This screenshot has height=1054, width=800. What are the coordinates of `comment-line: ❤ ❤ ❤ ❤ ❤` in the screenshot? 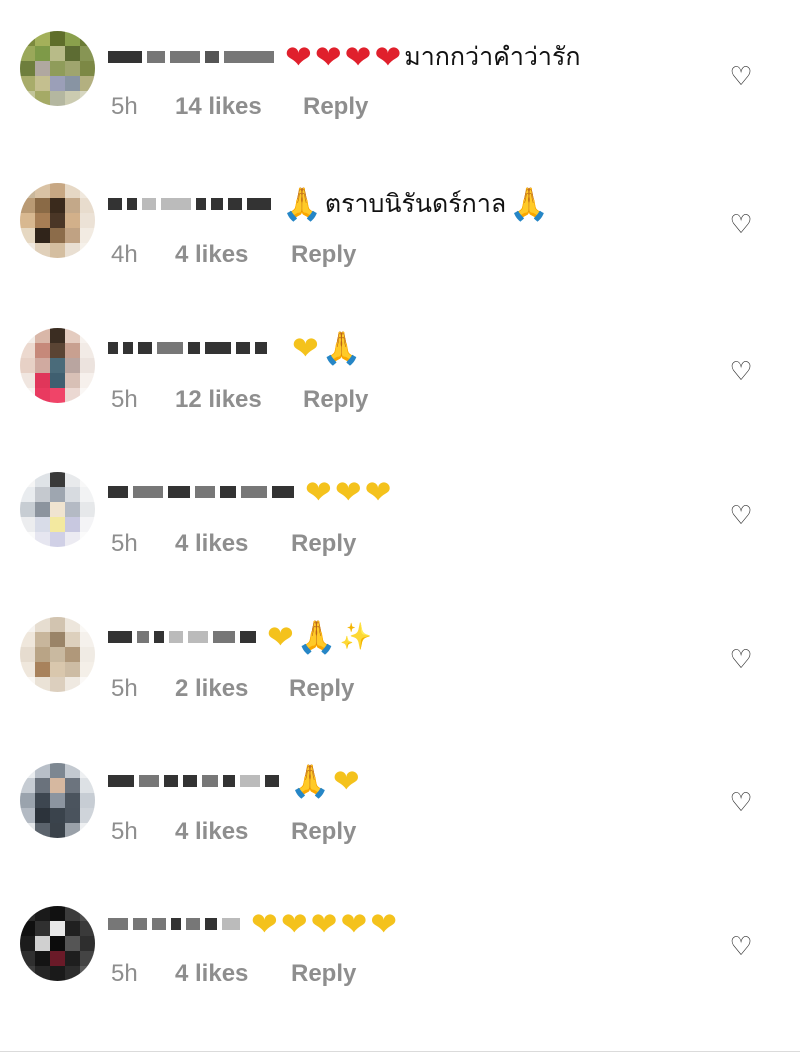 It's located at (254, 924).